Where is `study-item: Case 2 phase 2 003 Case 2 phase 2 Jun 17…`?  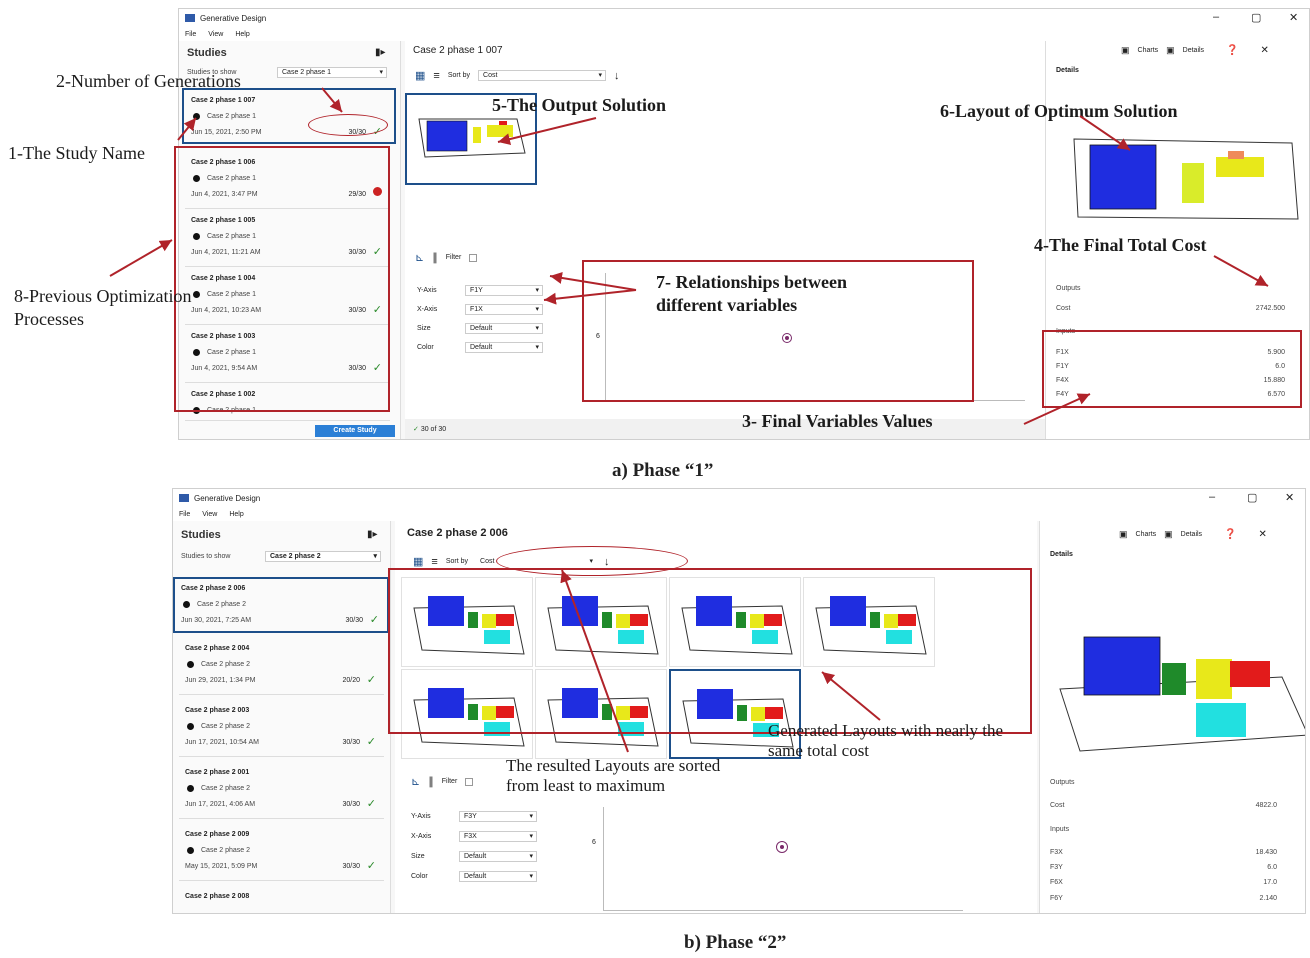 study-item: Case 2 phase 2 003 Case 2 phase 2 Jun 17… is located at coordinates (281, 729).